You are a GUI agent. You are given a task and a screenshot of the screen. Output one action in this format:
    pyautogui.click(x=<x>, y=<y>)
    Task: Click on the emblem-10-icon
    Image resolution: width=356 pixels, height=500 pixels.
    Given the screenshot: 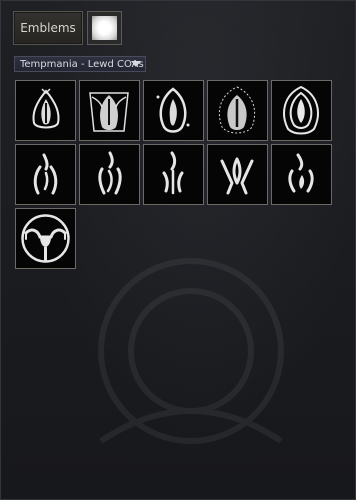 What is the action you would take?
    pyautogui.click(x=301, y=173)
    